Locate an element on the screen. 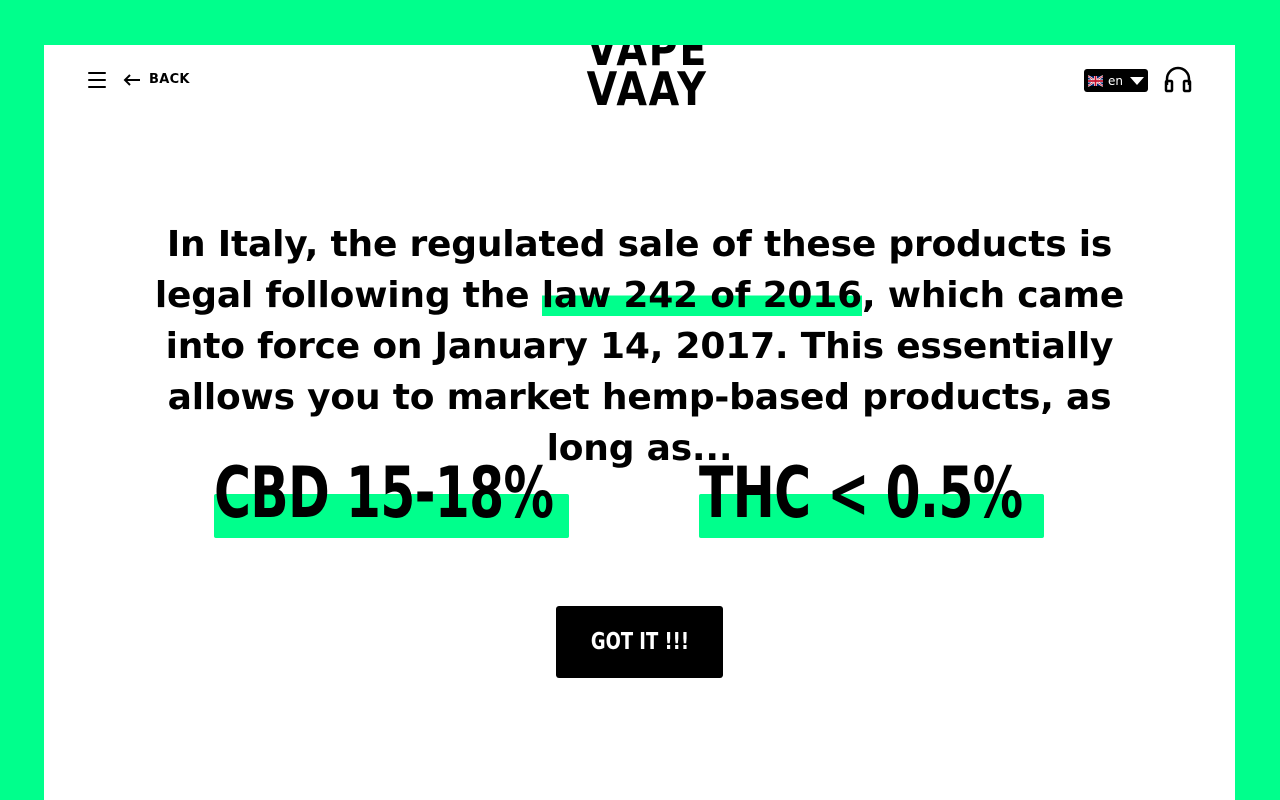  got-it-label: GOT IT !!! is located at coordinates (639, 642).